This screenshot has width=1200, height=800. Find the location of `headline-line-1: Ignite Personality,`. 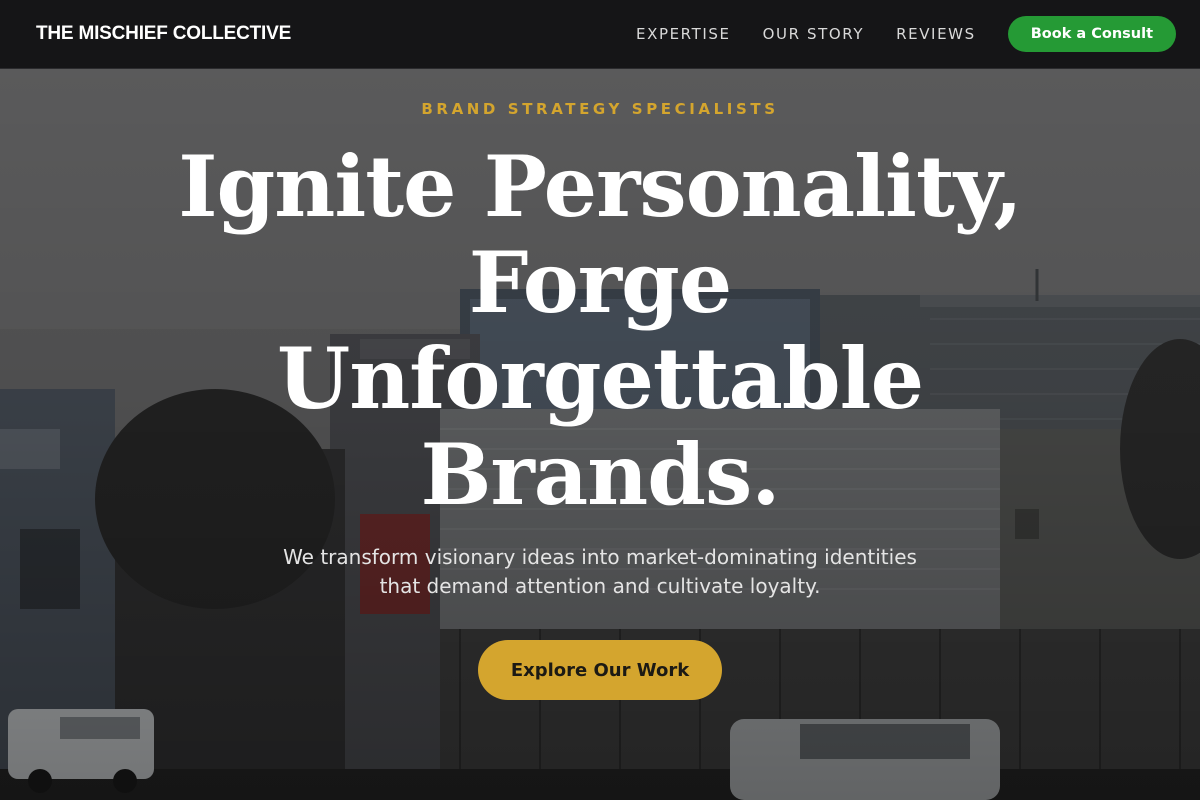

headline-line-1: Ignite Personality, is located at coordinates (600, 186).